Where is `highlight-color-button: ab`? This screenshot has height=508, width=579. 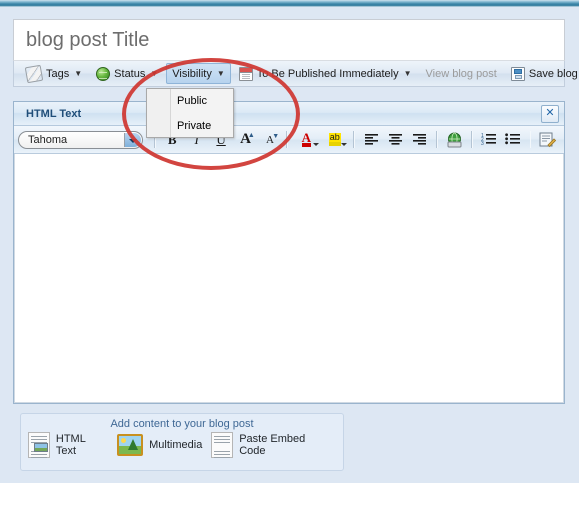 highlight-color-button: ab is located at coordinates (335, 140).